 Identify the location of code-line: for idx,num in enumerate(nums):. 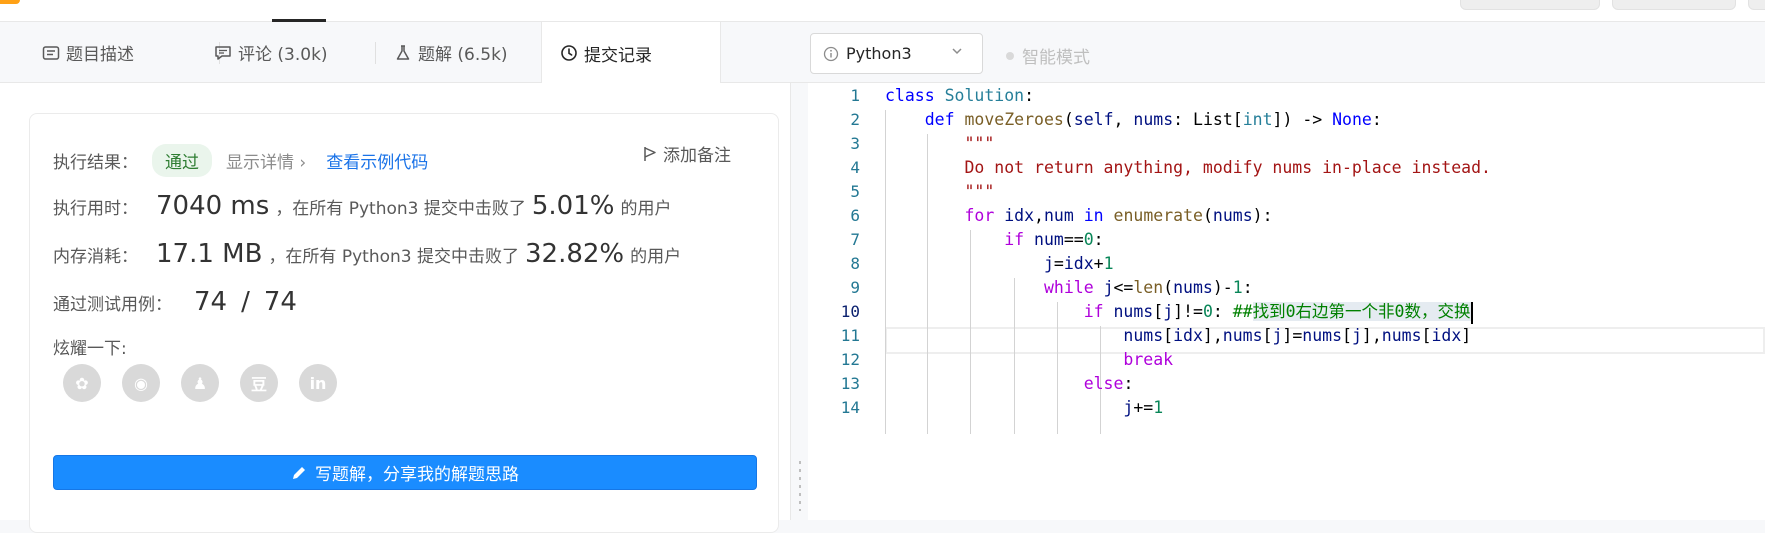
(1118, 215).